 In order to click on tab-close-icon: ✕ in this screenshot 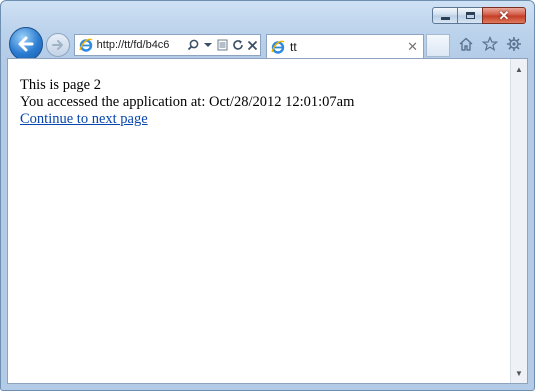, I will do `click(412, 47)`.